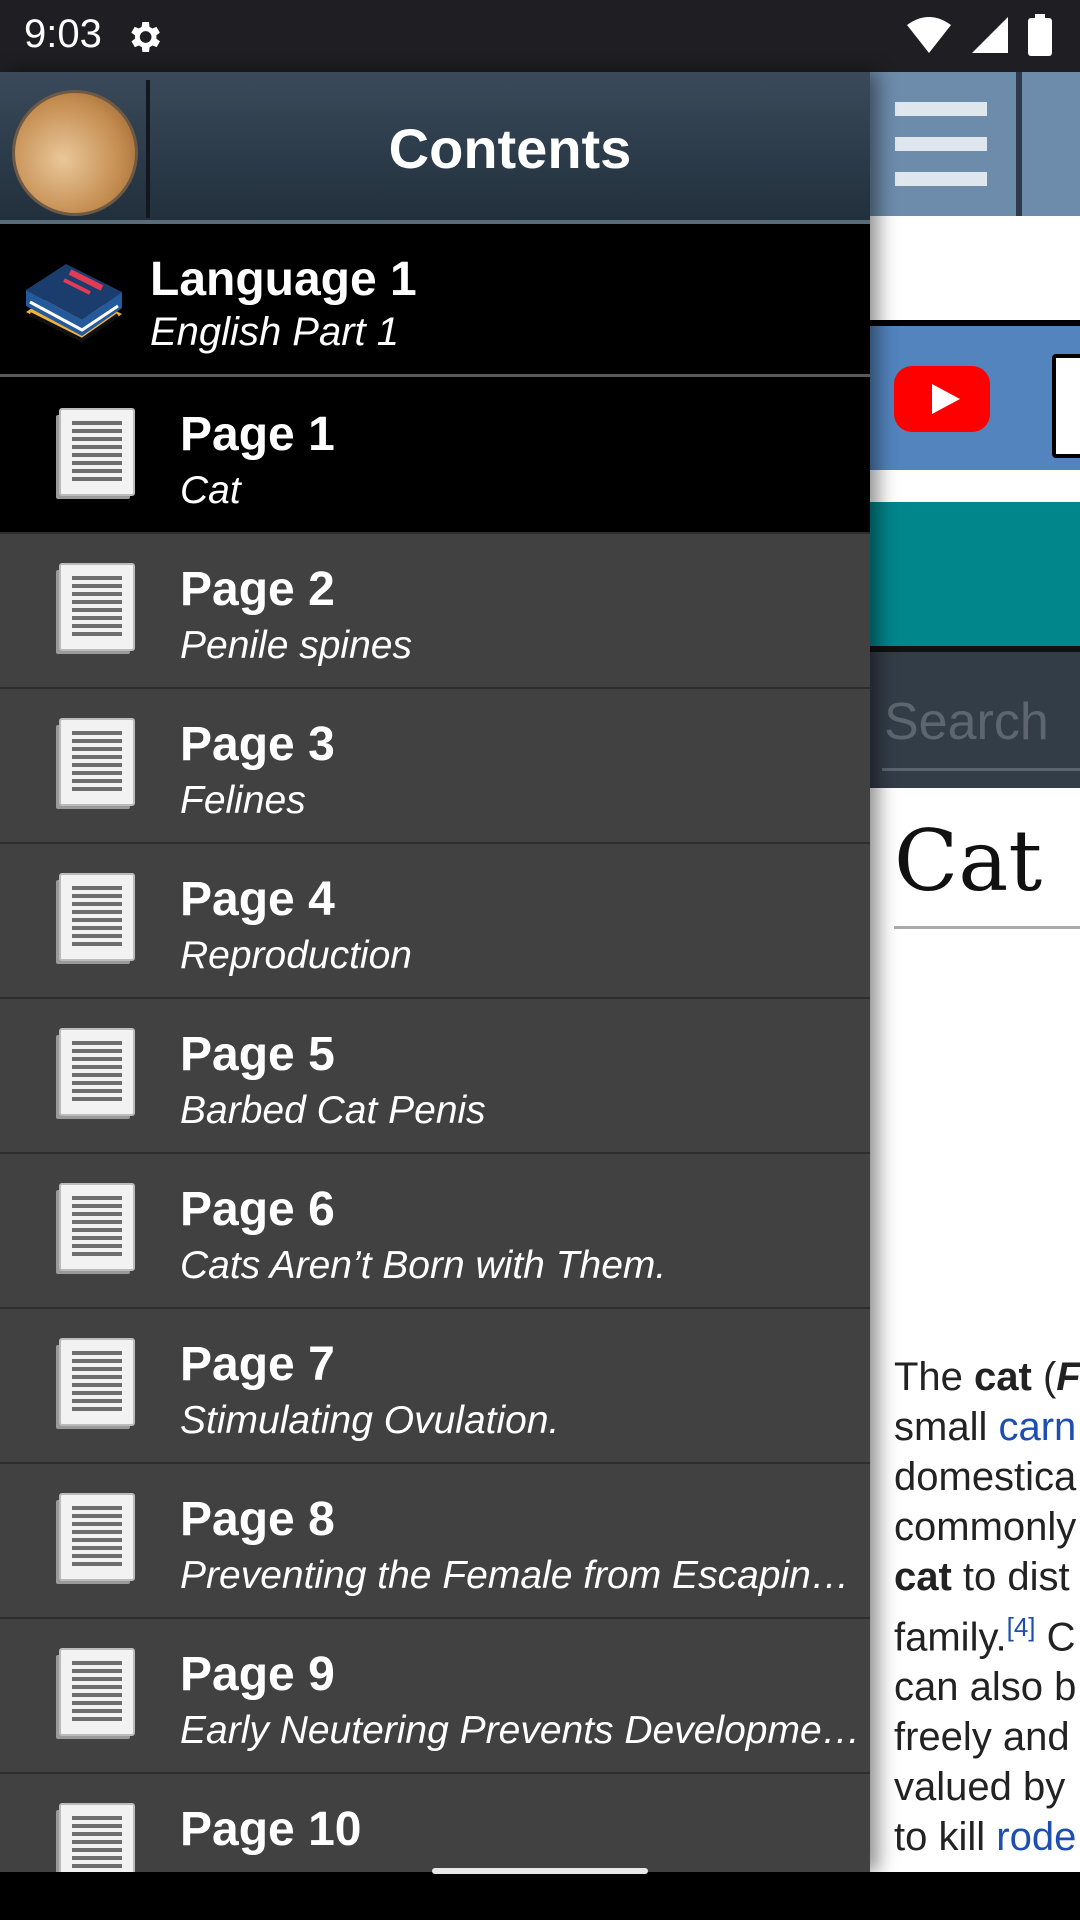 This screenshot has width=1080, height=1920. I want to click on page-subtitle: Cat, so click(210, 490).